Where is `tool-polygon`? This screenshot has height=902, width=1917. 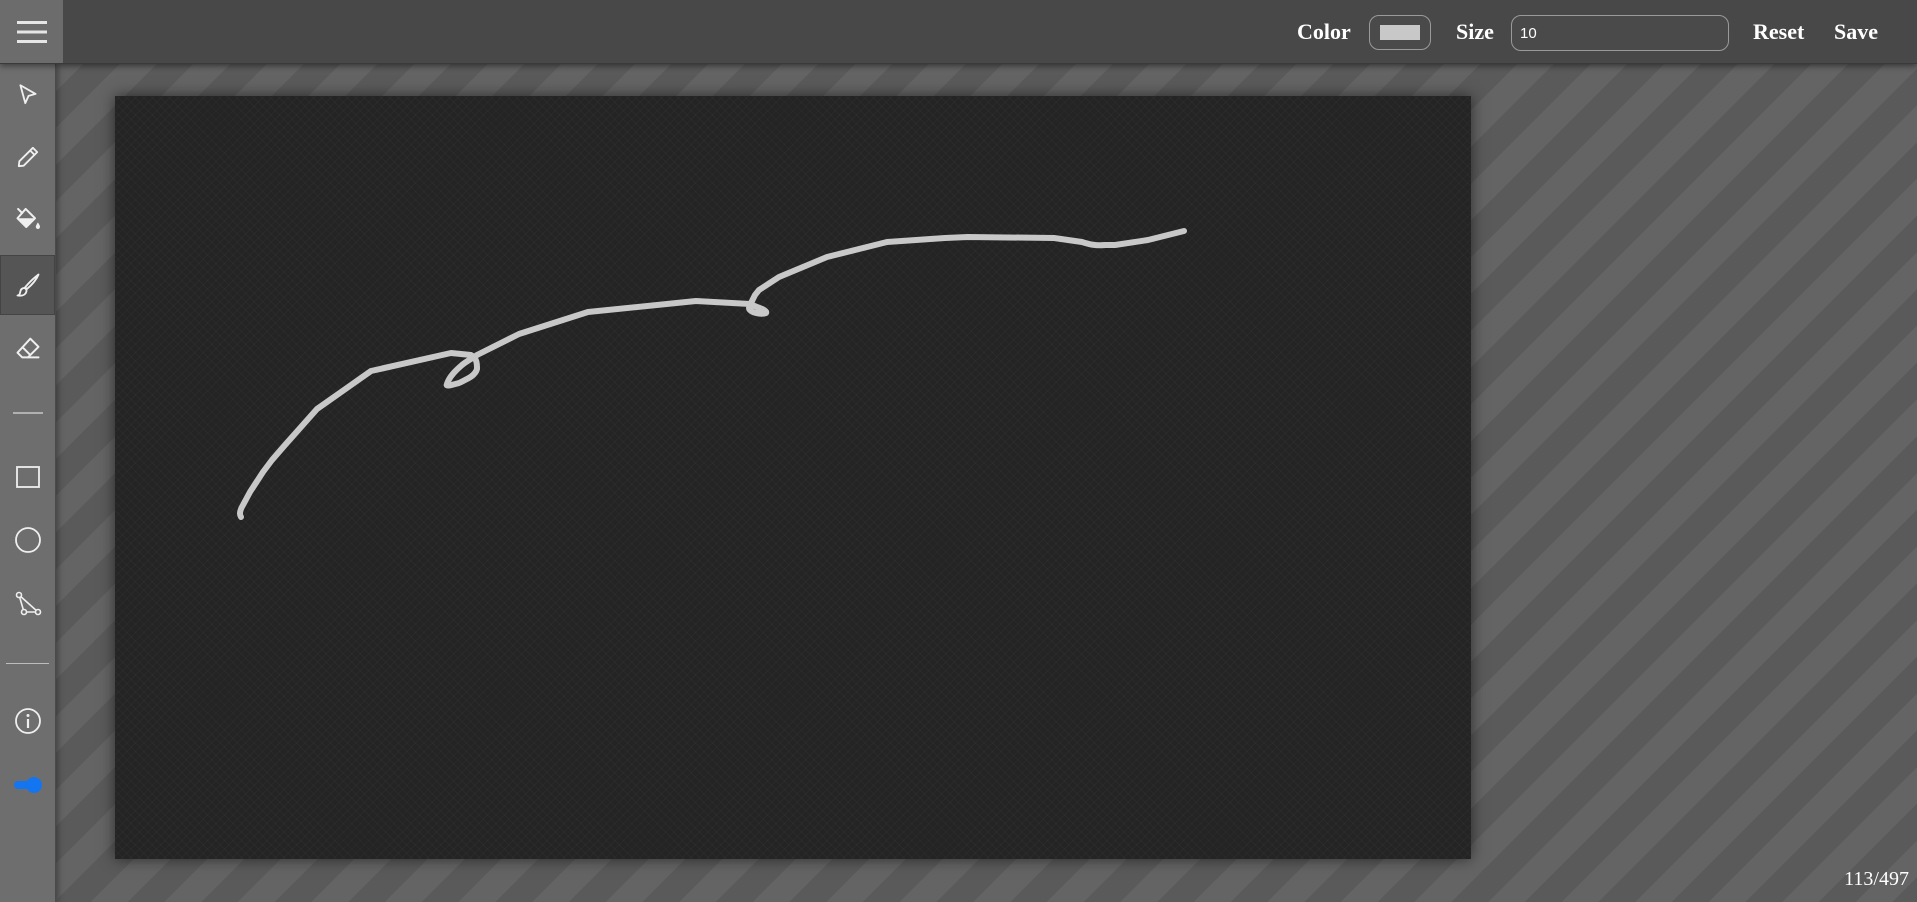 tool-polygon is located at coordinates (27, 604).